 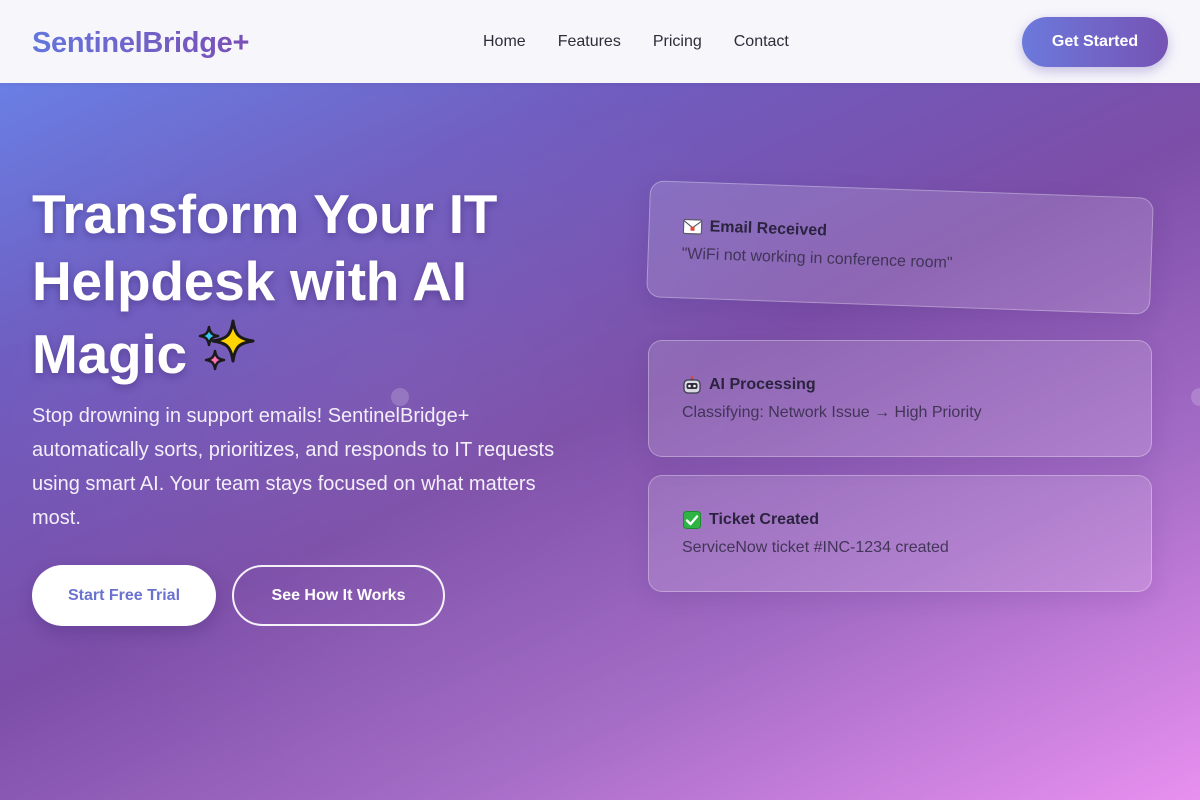 What do you see at coordinates (140, 43) in the screenshot?
I see `brand-logo: SentinelBridge+` at bounding box center [140, 43].